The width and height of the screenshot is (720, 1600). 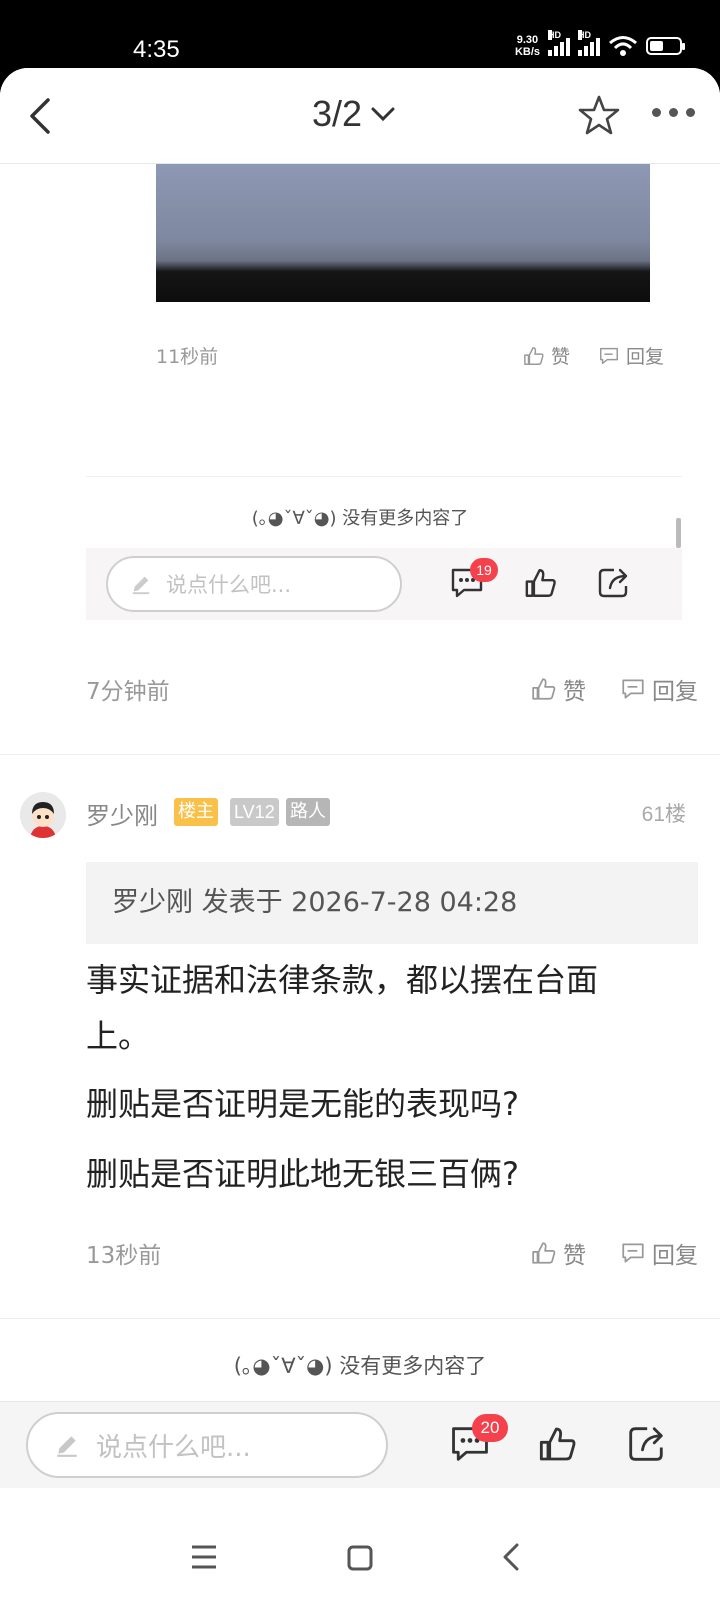 What do you see at coordinates (678, 533) in the screenshot?
I see `scrollbar` at bounding box center [678, 533].